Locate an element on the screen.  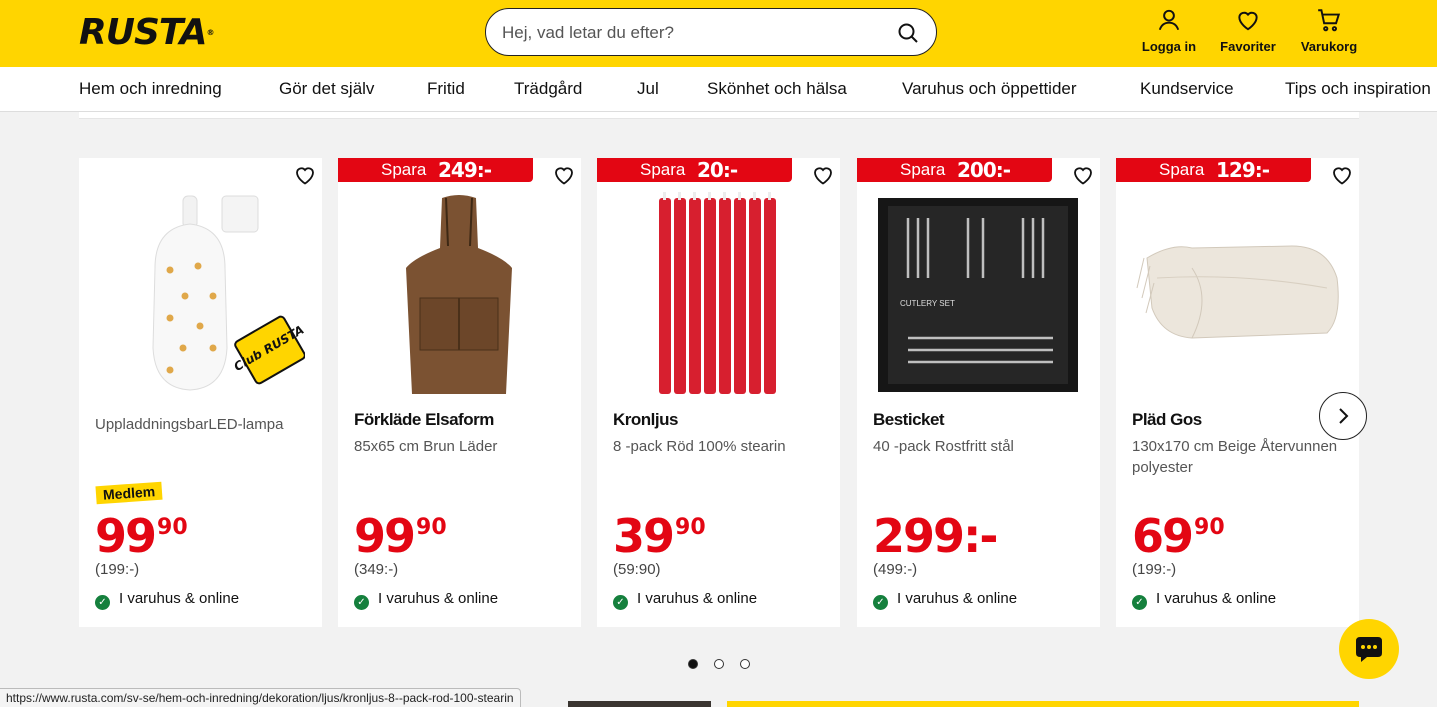
bottom-banner-image is located at coordinates (639, 704).